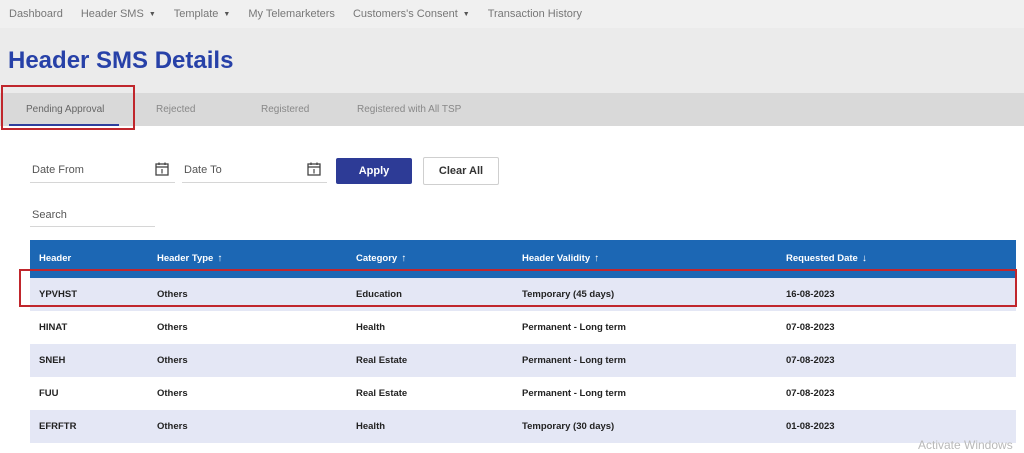  I want to click on sort-descending-icon: ↓, so click(864, 258).